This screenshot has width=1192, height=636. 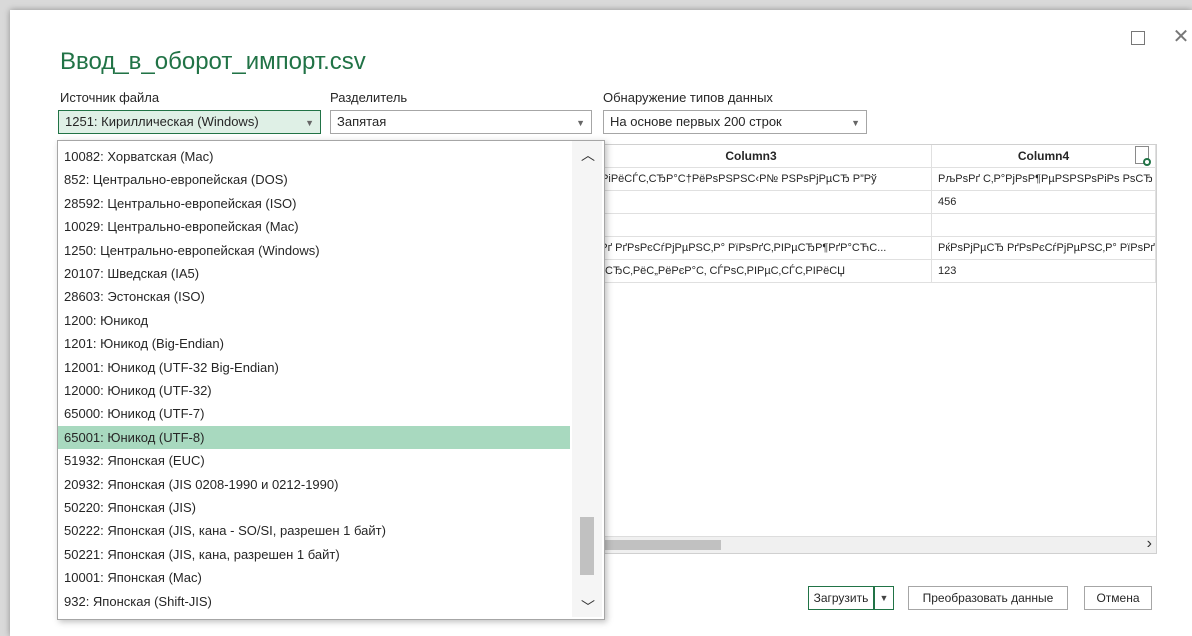 I want to click on encoding-option: 10082: Хорватская (Mac), so click(x=314, y=156).